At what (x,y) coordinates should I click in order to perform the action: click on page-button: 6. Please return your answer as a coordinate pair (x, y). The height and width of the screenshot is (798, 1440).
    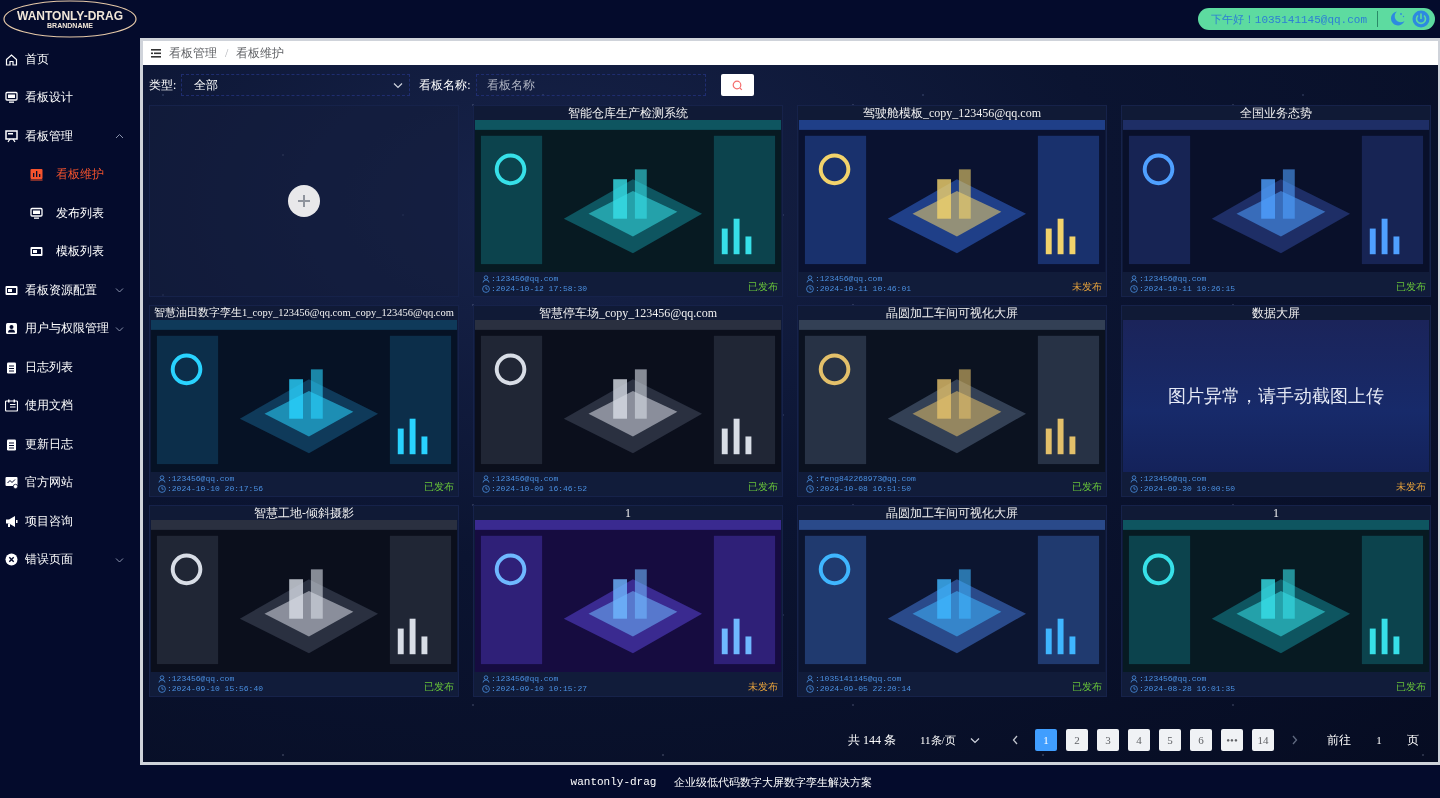
    Looking at the image, I should click on (1201, 740).